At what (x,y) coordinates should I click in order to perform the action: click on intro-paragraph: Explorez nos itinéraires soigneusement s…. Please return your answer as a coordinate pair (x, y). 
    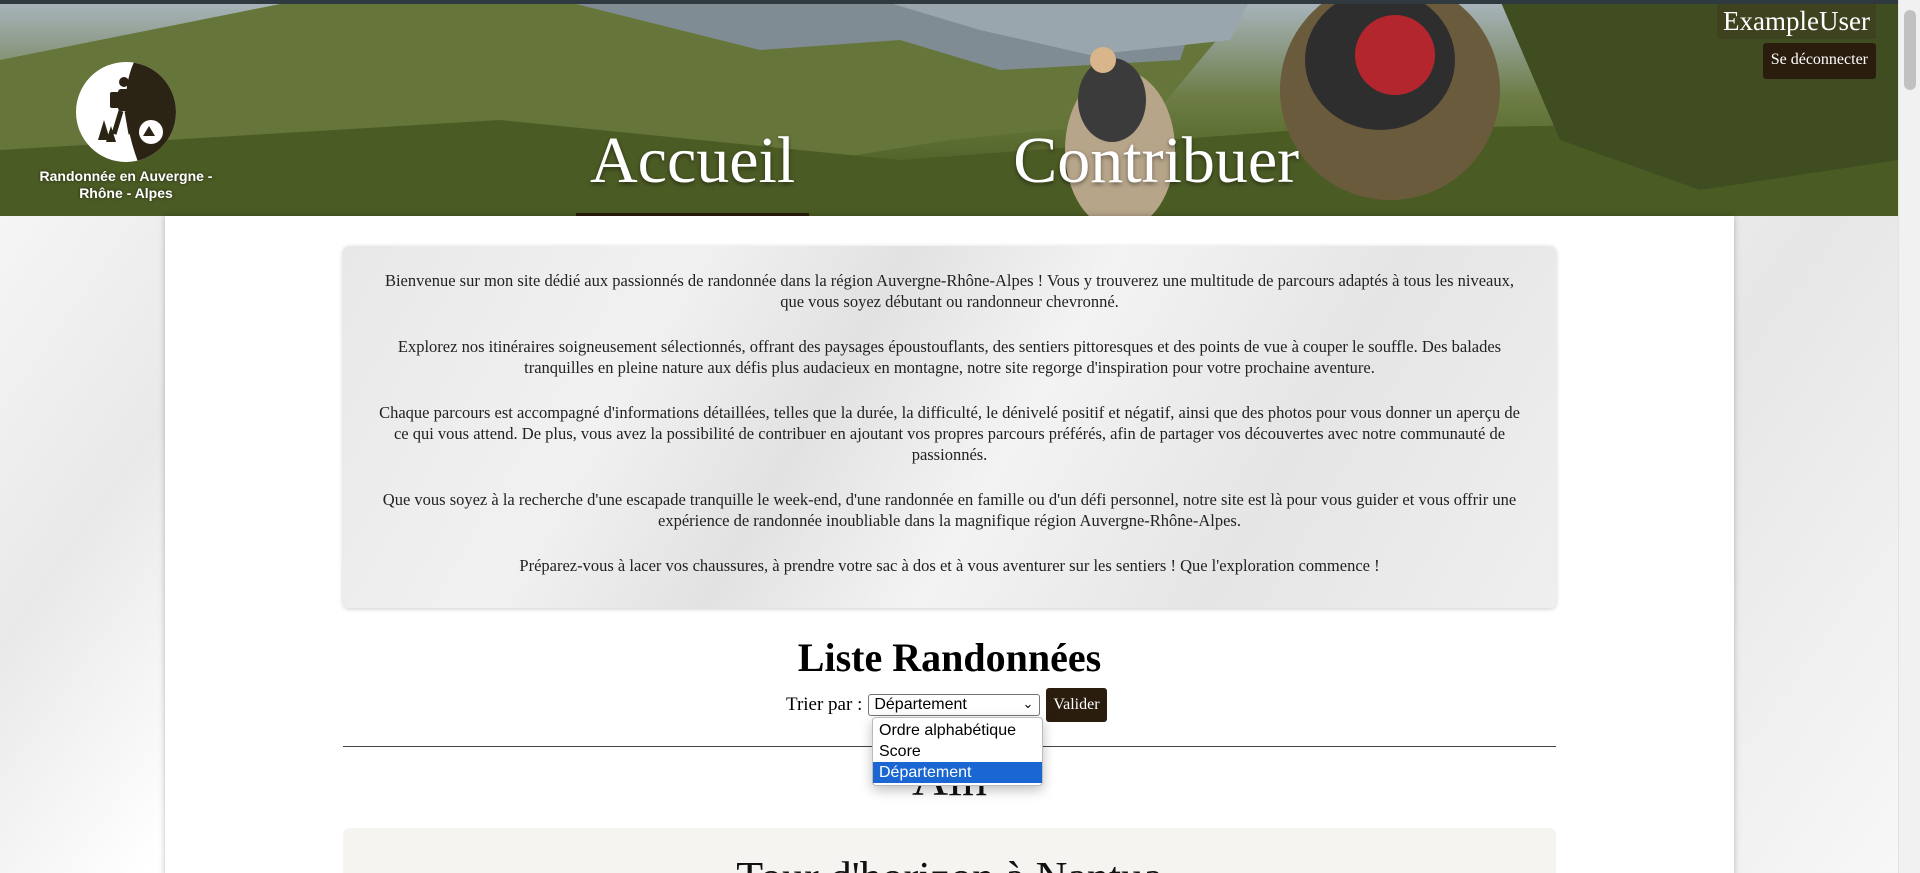
    Looking at the image, I should click on (949, 357).